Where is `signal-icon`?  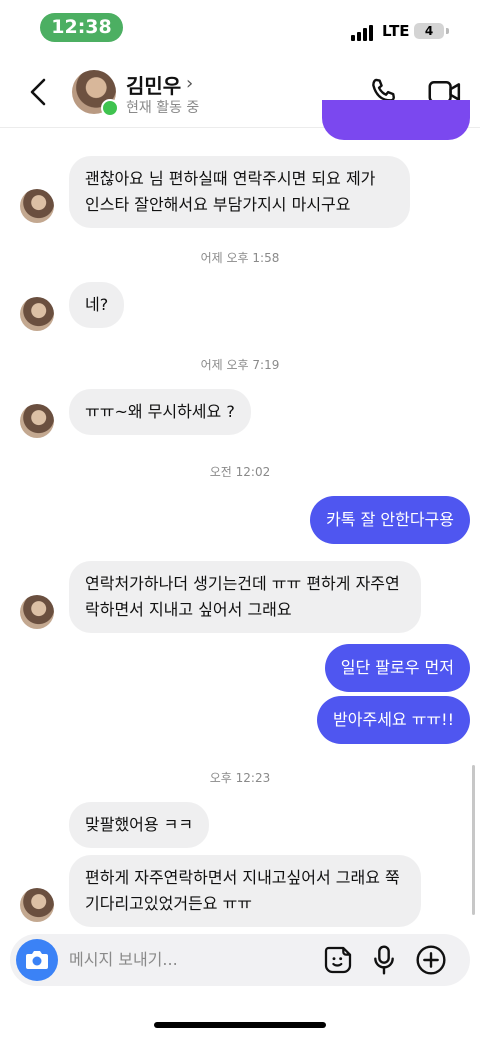 signal-icon is located at coordinates (363, 32).